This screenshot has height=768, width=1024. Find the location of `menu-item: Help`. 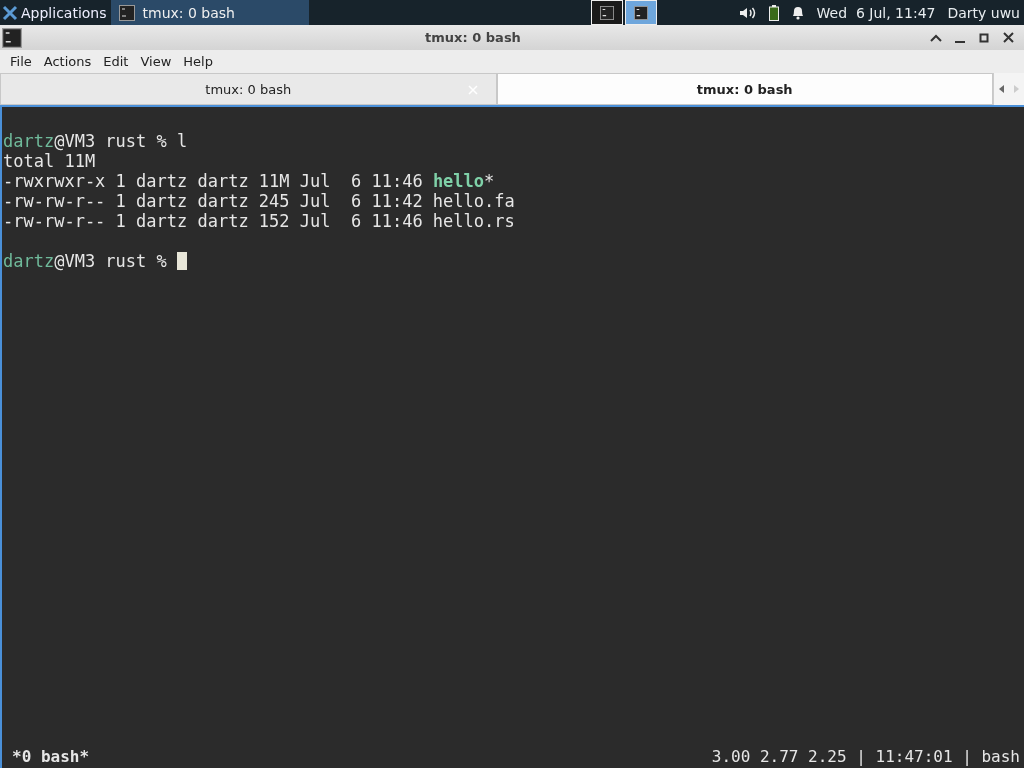

menu-item: Help is located at coordinates (198, 61).